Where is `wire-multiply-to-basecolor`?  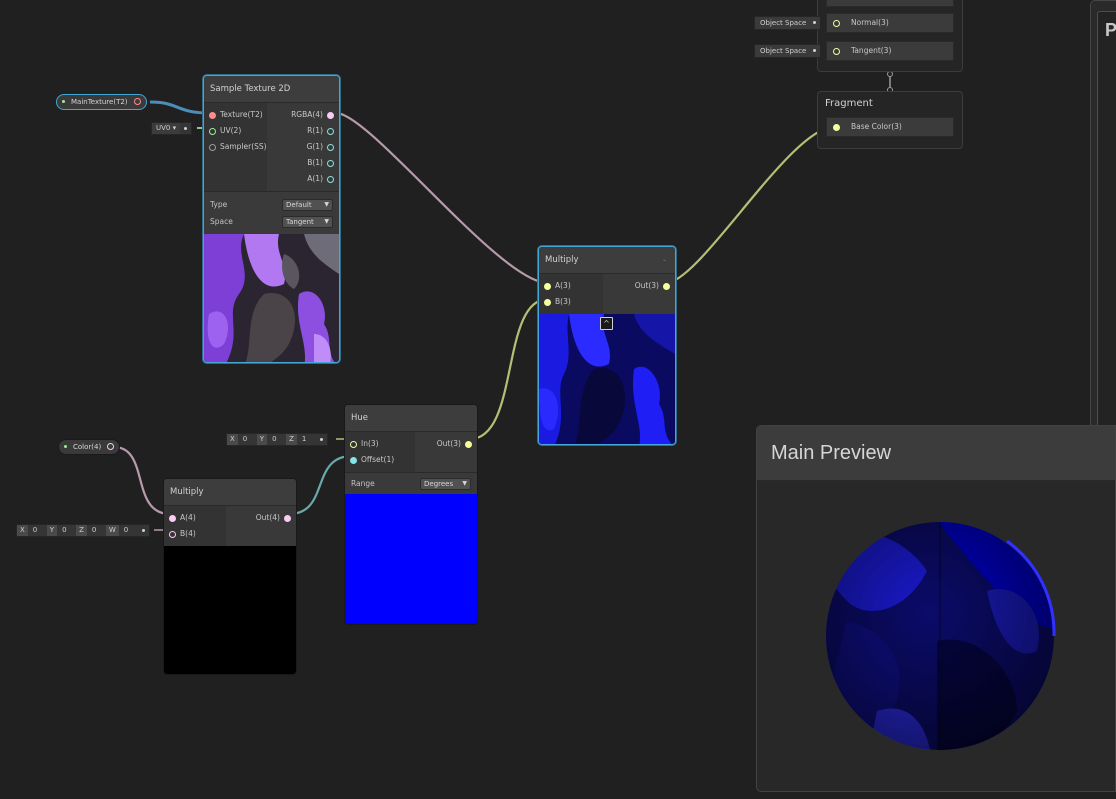
wire-multiply-to-basecolor is located at coordinates (750, 205).